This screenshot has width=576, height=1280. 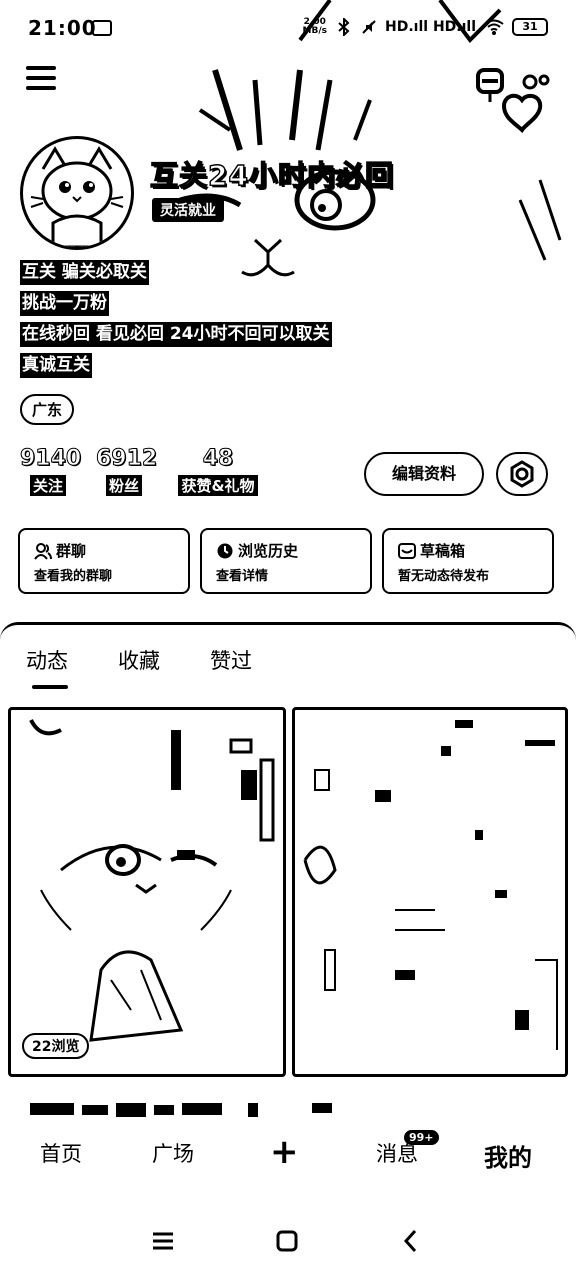 I want to click on active-tab-indicator, so click(x=50, y=687).